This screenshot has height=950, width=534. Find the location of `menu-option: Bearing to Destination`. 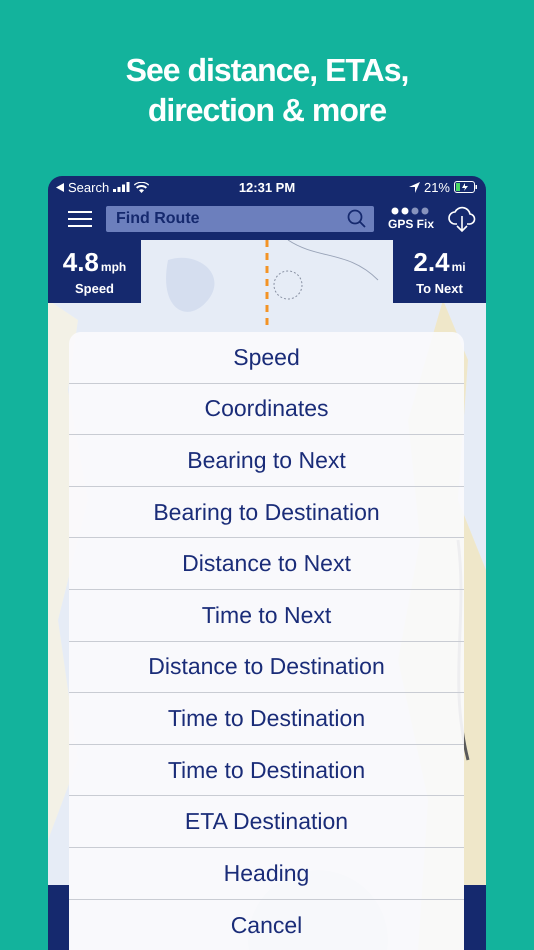

menu-option: Bearing to Destination is located at coordinates (266, 512).